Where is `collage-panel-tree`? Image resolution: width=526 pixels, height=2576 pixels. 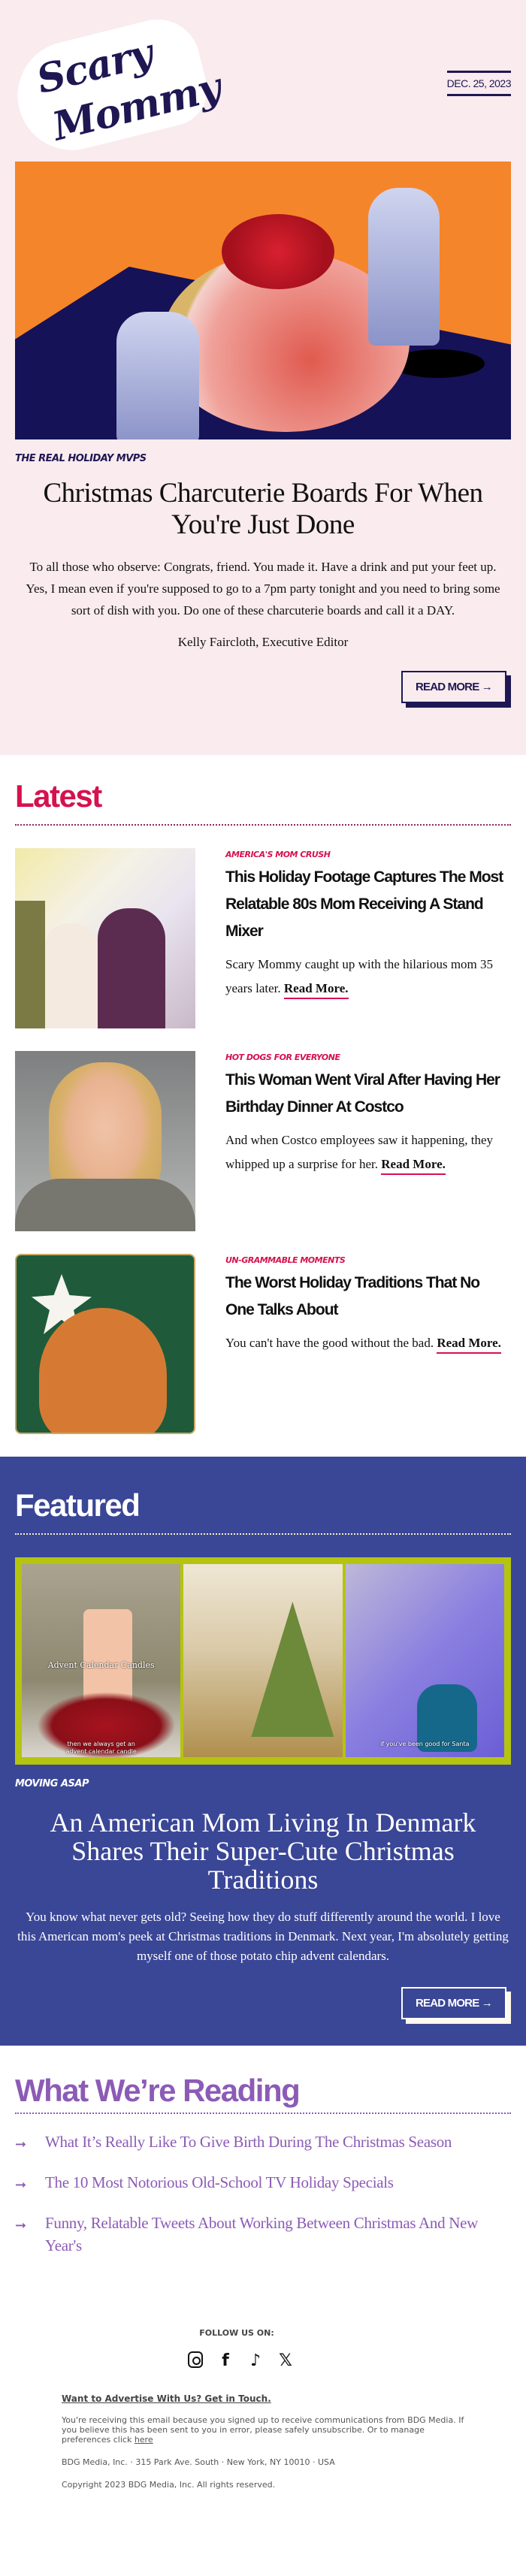 collage-panel-tree is located at coordinates (263, 1660).